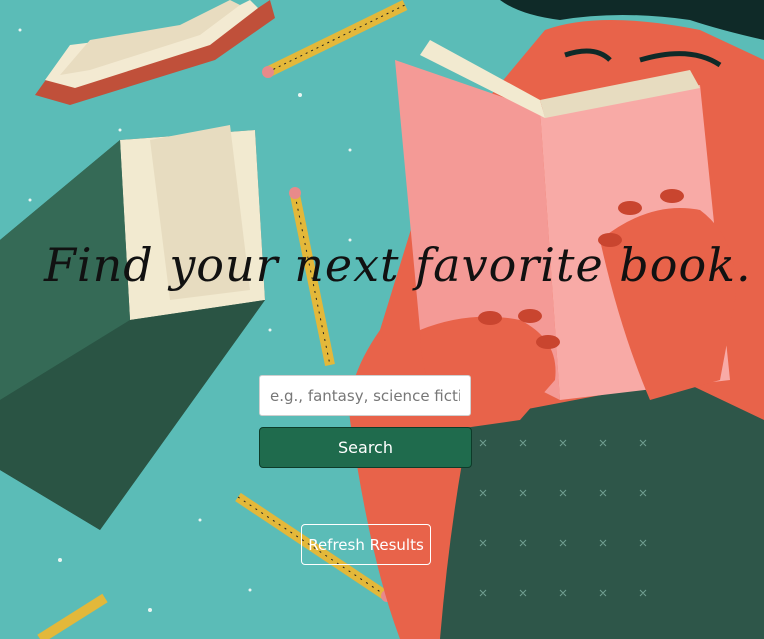  I want to click on hero-headline: Find your next favorite book., so click(398, 265).